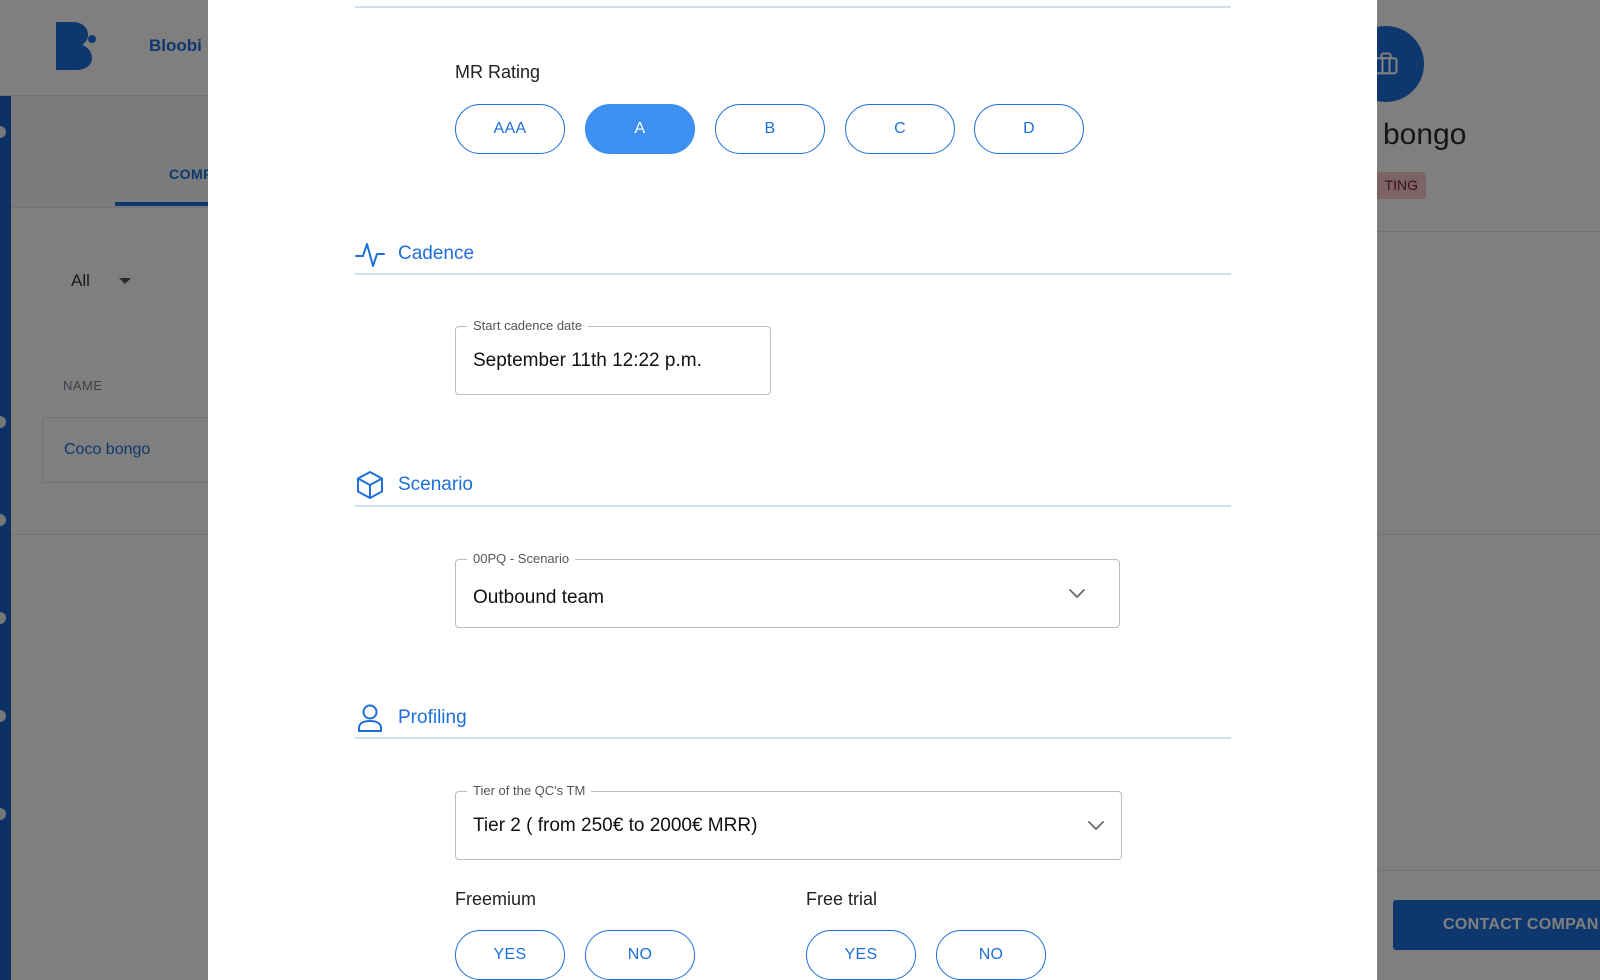 The image size is (1600, 980). What do you see at coordinates (538, 597) in the screenshot?
I see `scenario-select-value: Outbound team` at bounding box center [538, 597].